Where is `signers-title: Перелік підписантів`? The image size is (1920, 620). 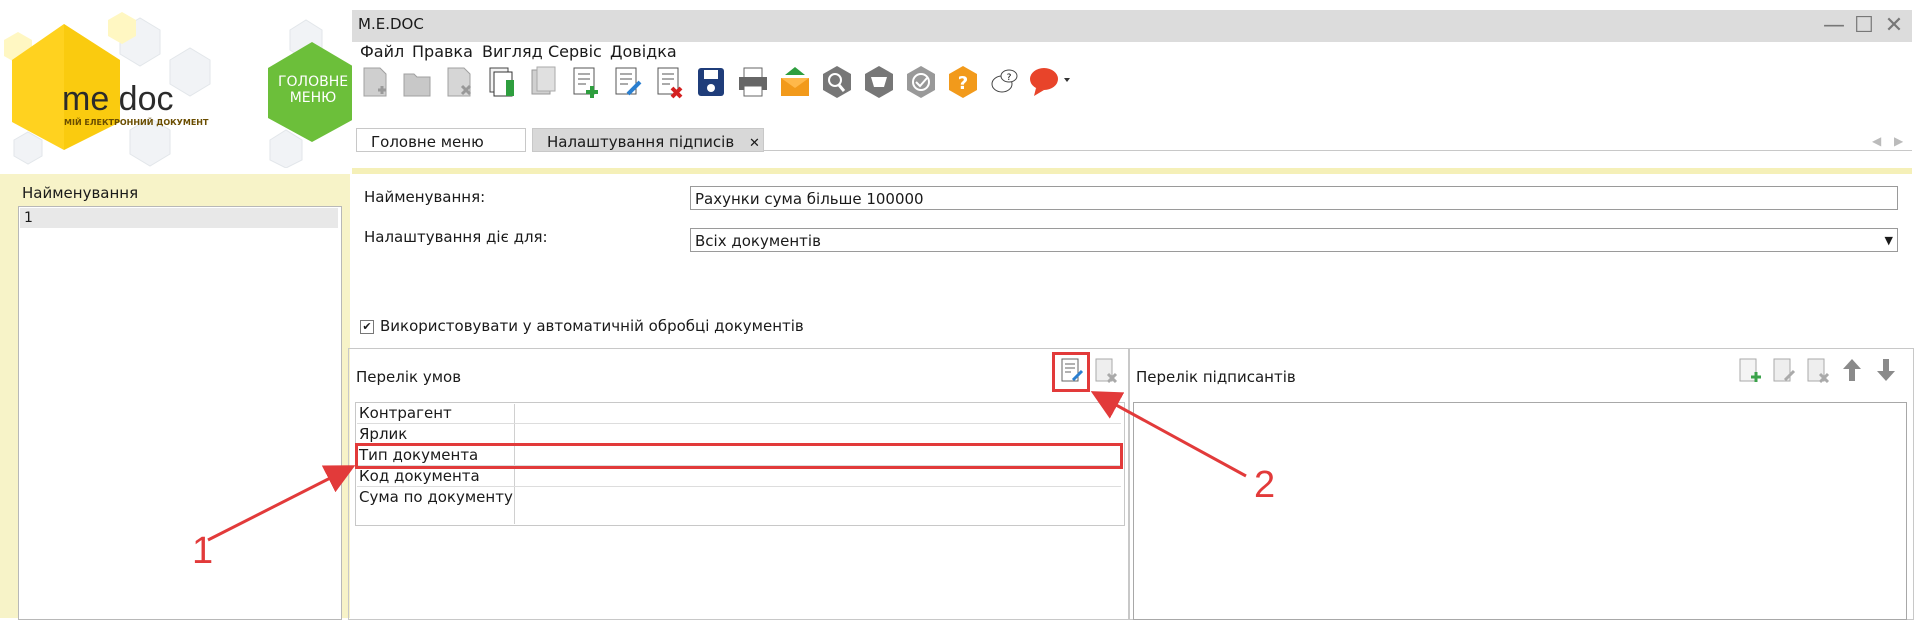 signers-title: Перелік підписантів is located at coordinates (1216, 377).